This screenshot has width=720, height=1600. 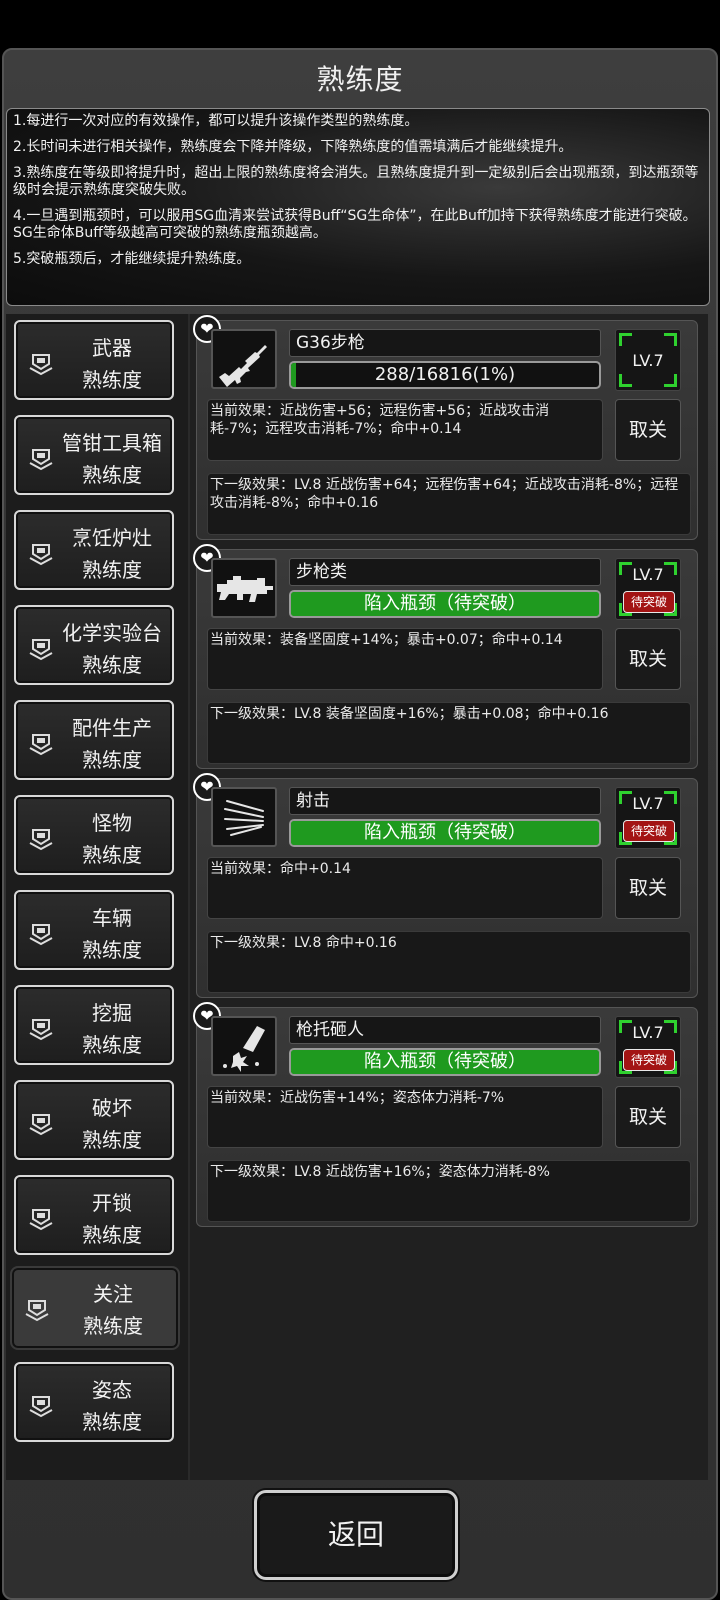 I want to click on current-effect: 当前效果：命中+0.14, so click(x=405, y=888).